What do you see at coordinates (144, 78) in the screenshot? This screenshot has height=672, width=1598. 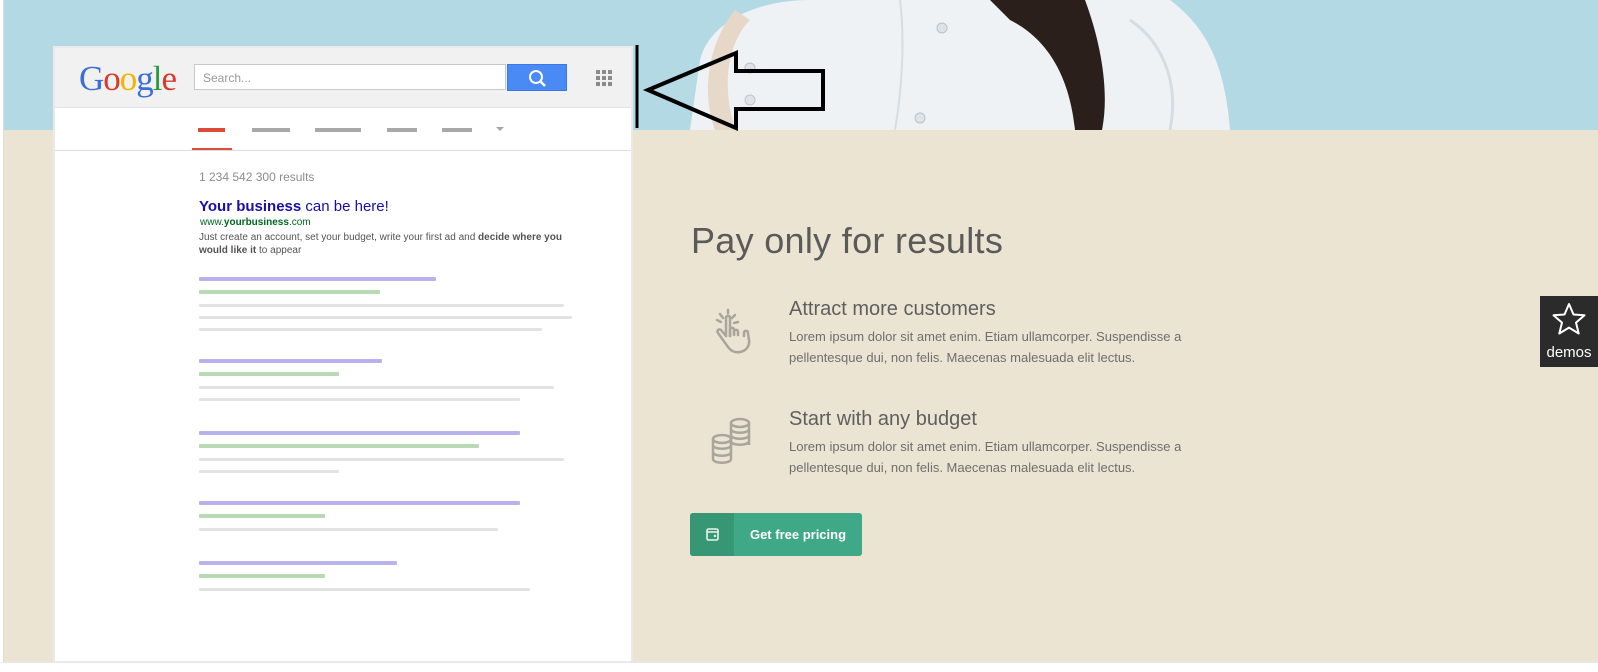 I see `logo-letter: g` at bounding box center [144, 78].